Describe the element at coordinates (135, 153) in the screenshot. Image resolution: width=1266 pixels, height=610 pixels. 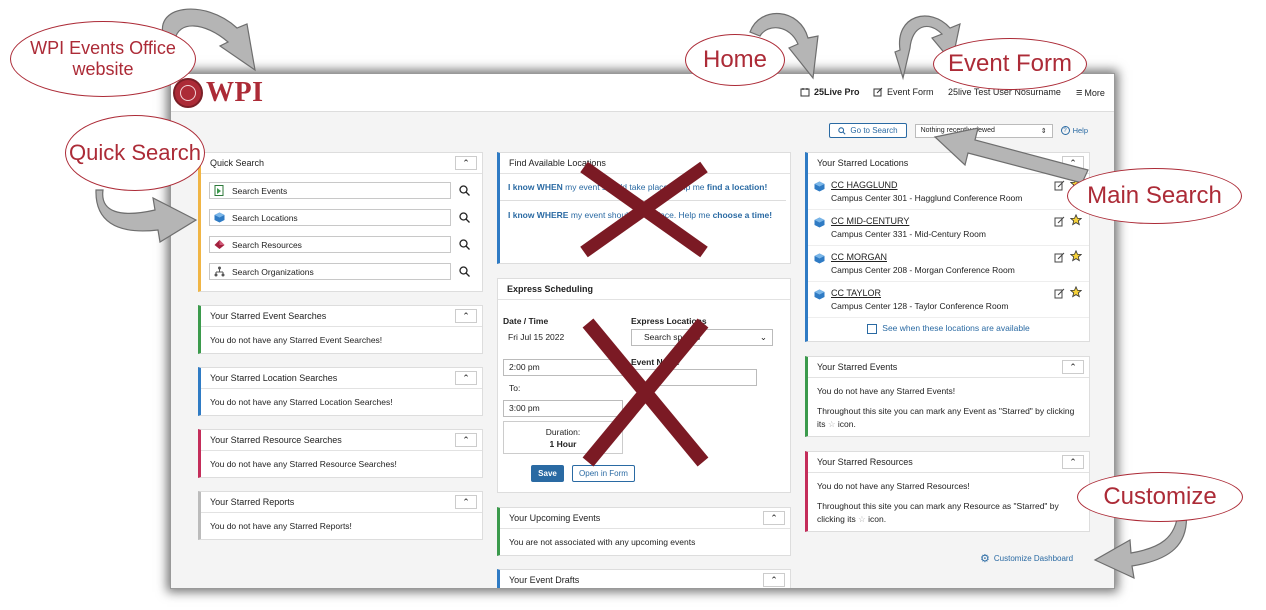
I see `annotation-quick-search: Quick Search` at that location.